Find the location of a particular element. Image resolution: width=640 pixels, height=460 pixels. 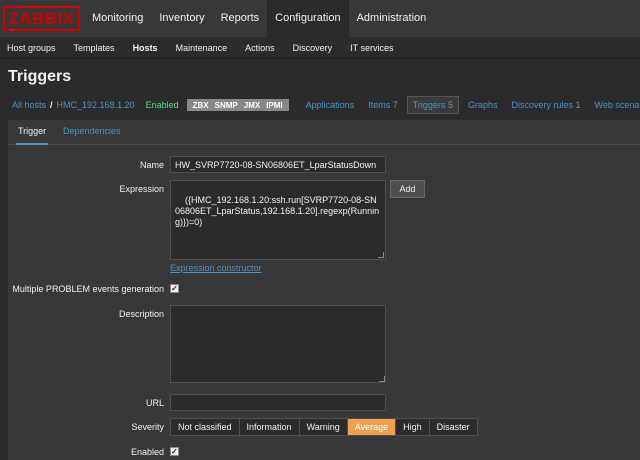

nav-tab-discovery-rules: Discovery rules 1 is located at coordinates (545, 105).